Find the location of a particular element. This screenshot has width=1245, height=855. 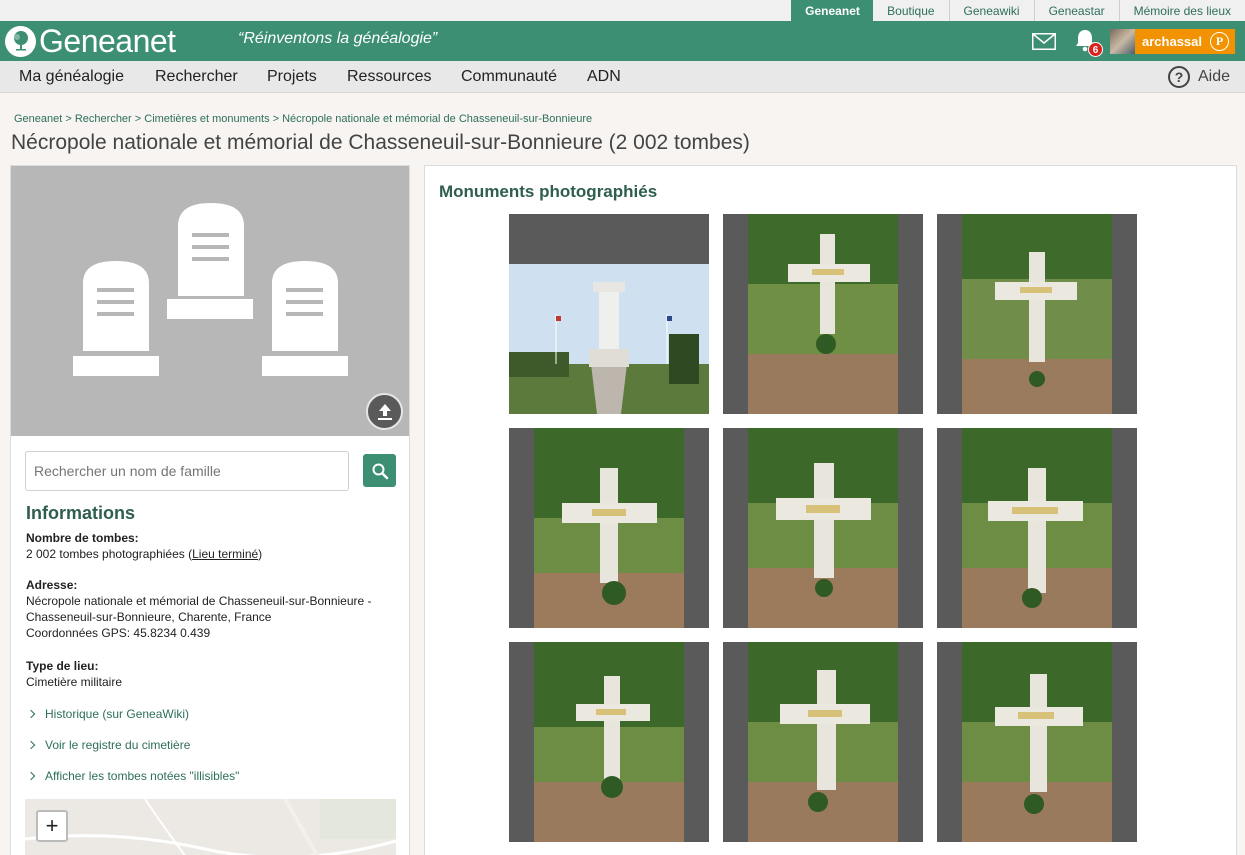

notification-count-badge: 6 is located at coordinates (1095, 49).